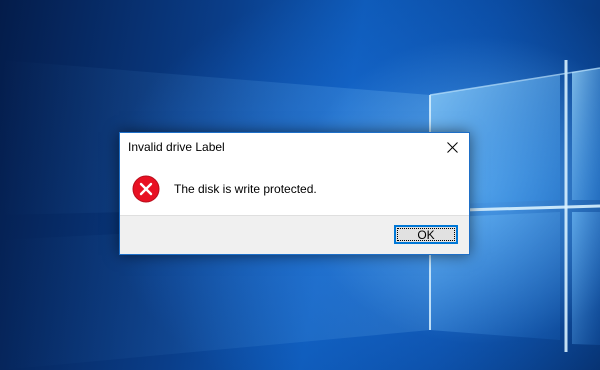  I want to click on dialog-title: Invalid drive Label, so click(176, 147).